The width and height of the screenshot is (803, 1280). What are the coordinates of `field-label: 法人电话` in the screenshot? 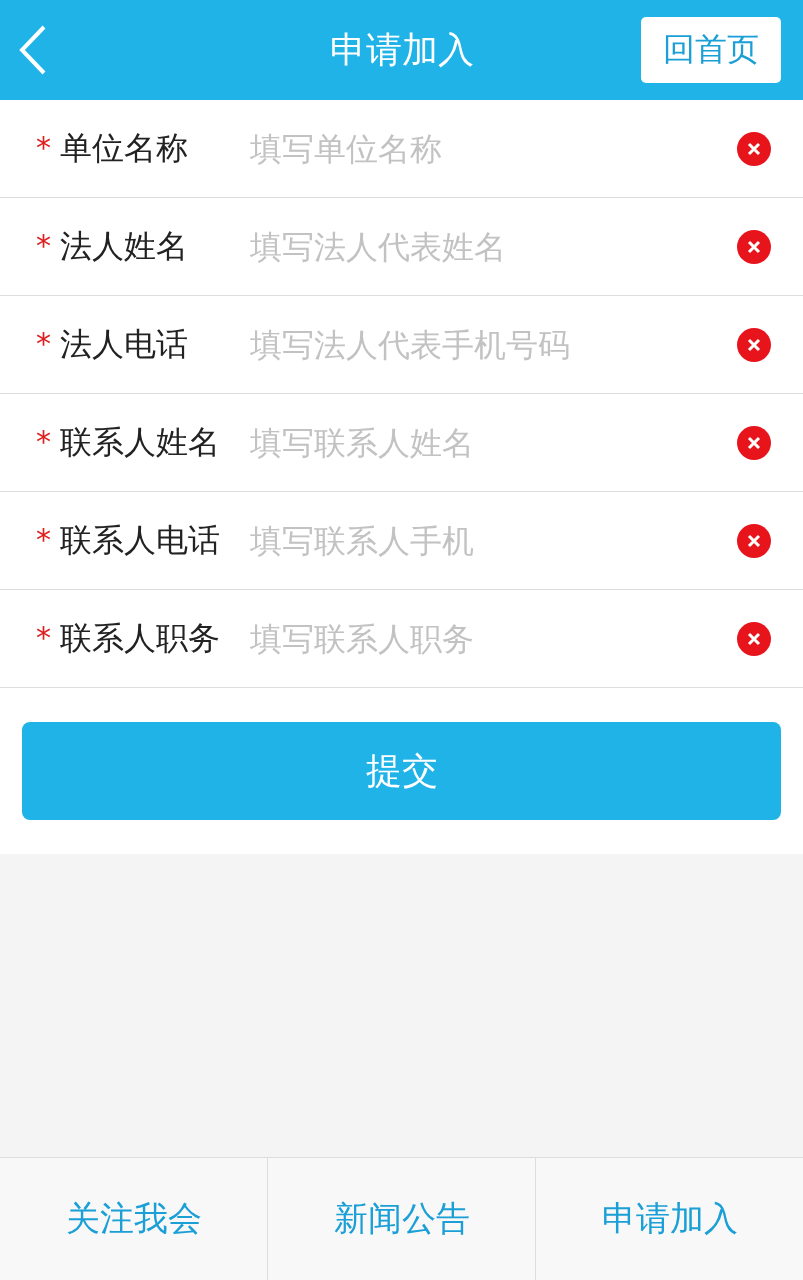 It's located at (124, 344).